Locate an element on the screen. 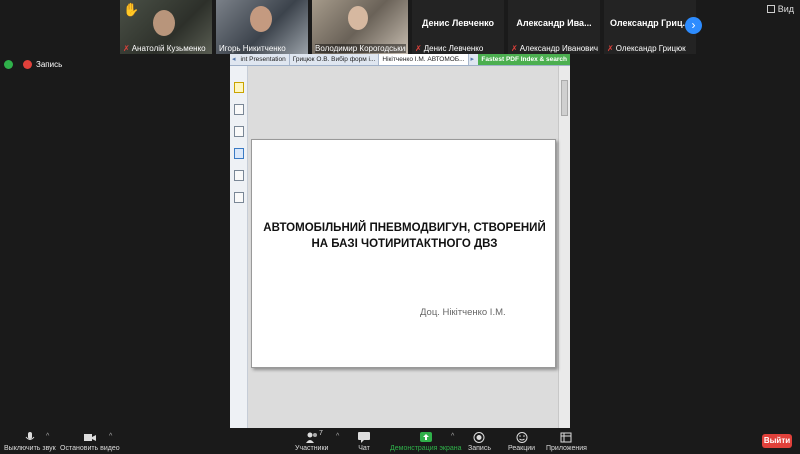  participant-name: Анатолій Кузьменко is located at coordinates (168, 48).